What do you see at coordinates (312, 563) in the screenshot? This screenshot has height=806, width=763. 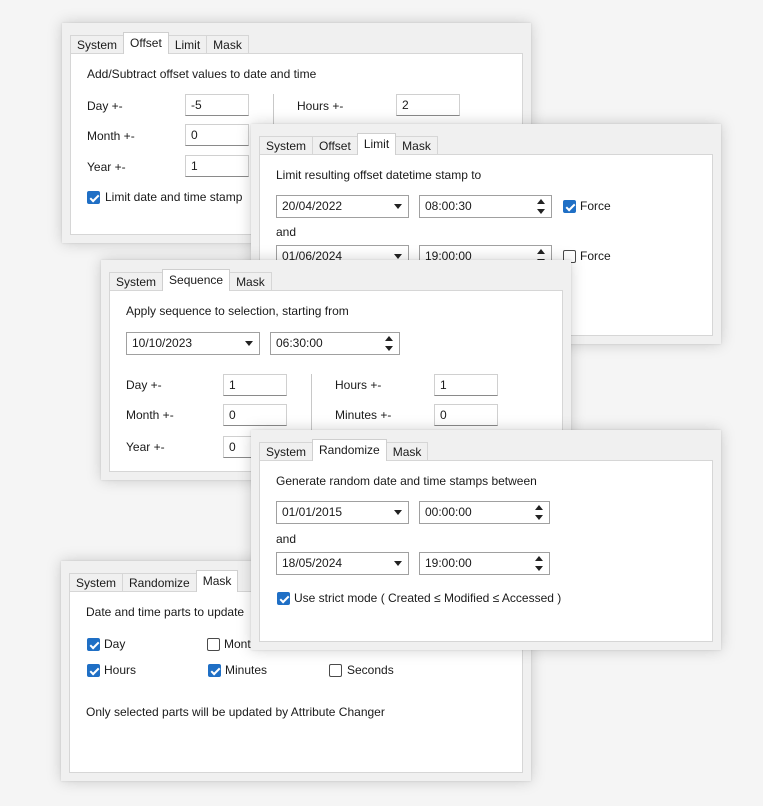 I see `date-value: 18/05/2024` at bounding box center [312, 563].